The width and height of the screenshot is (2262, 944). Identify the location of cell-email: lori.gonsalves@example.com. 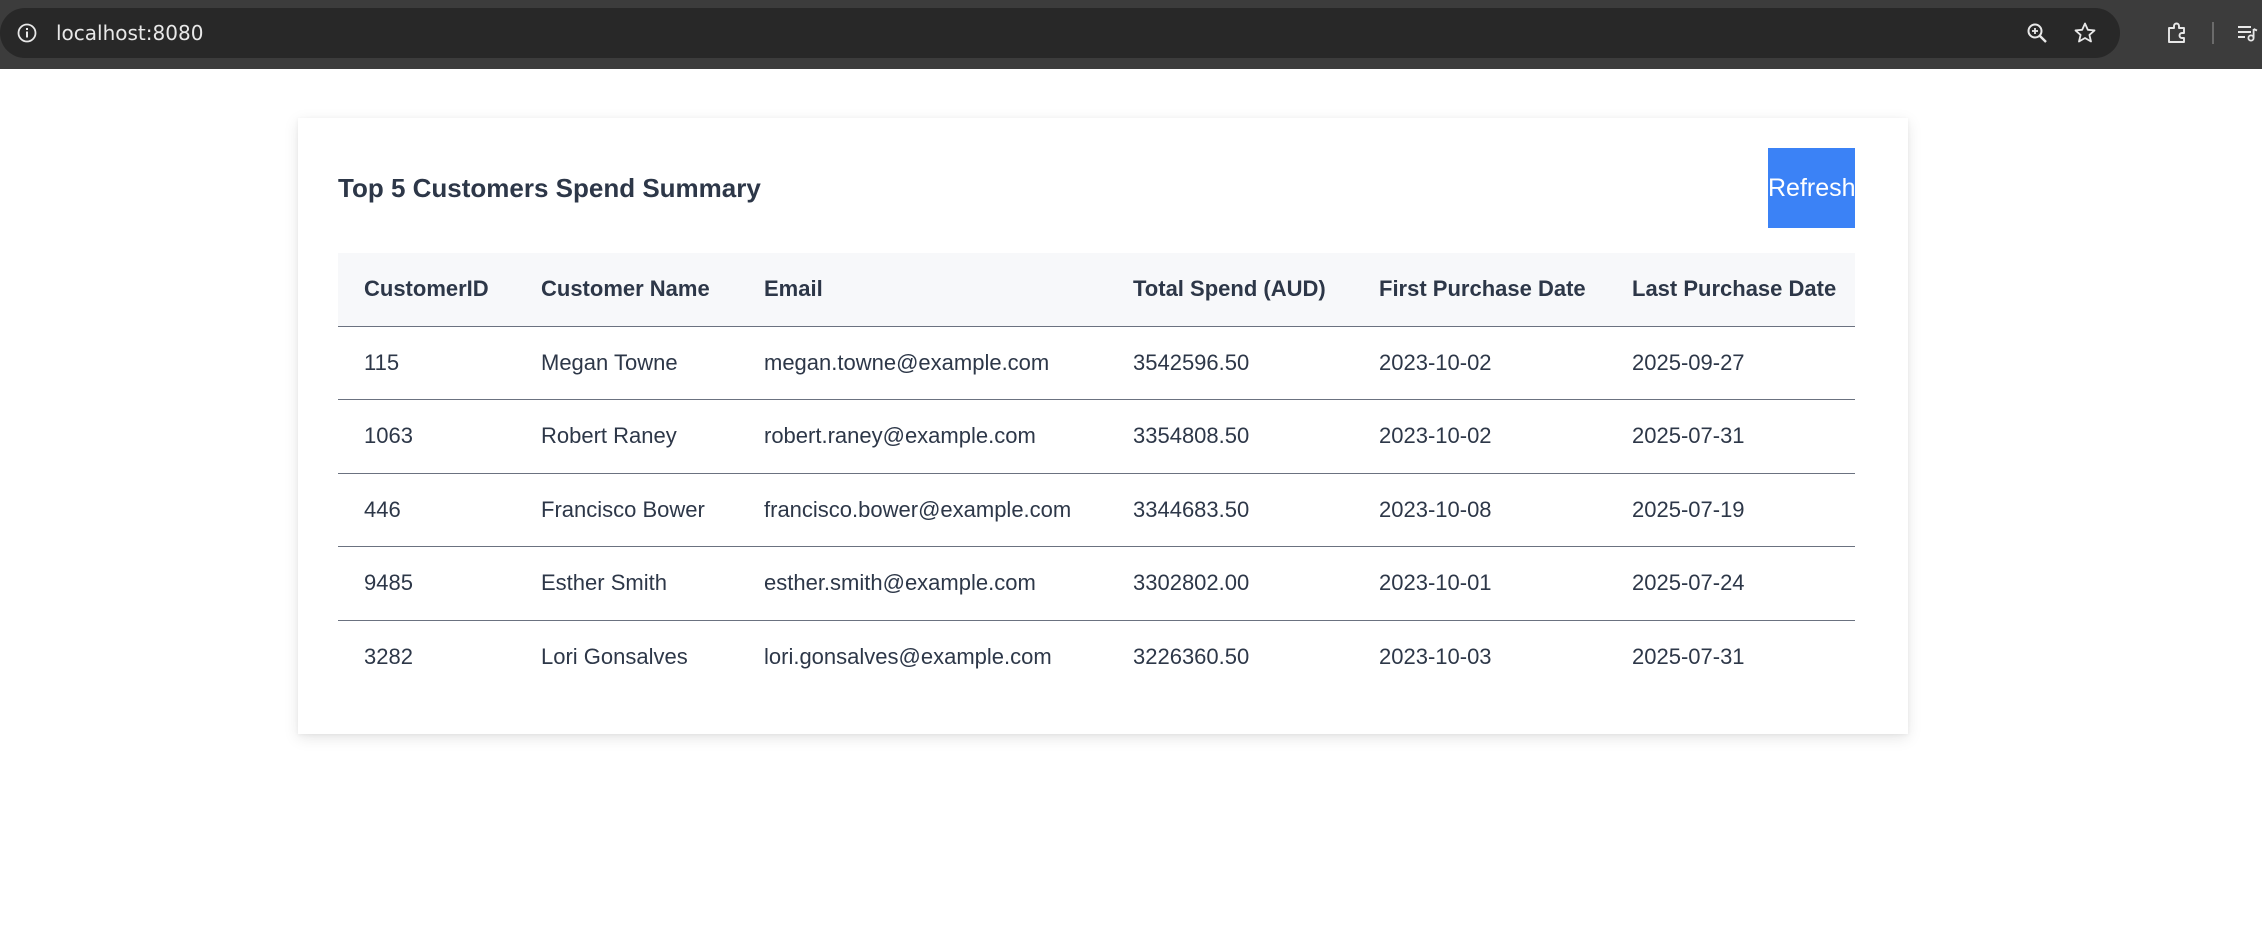
(908, 656).